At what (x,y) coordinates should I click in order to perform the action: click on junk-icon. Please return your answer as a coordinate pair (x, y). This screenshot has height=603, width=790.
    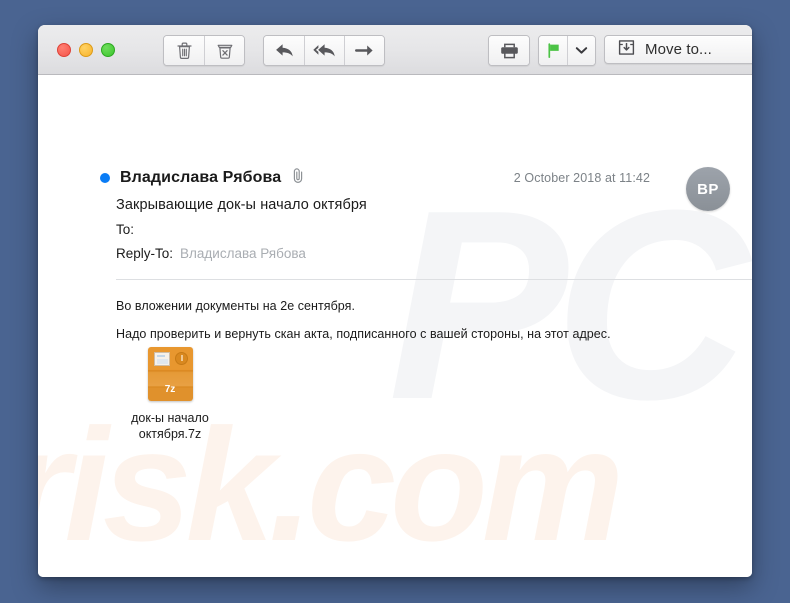
    Looking at the image, I should click on (225, 50).